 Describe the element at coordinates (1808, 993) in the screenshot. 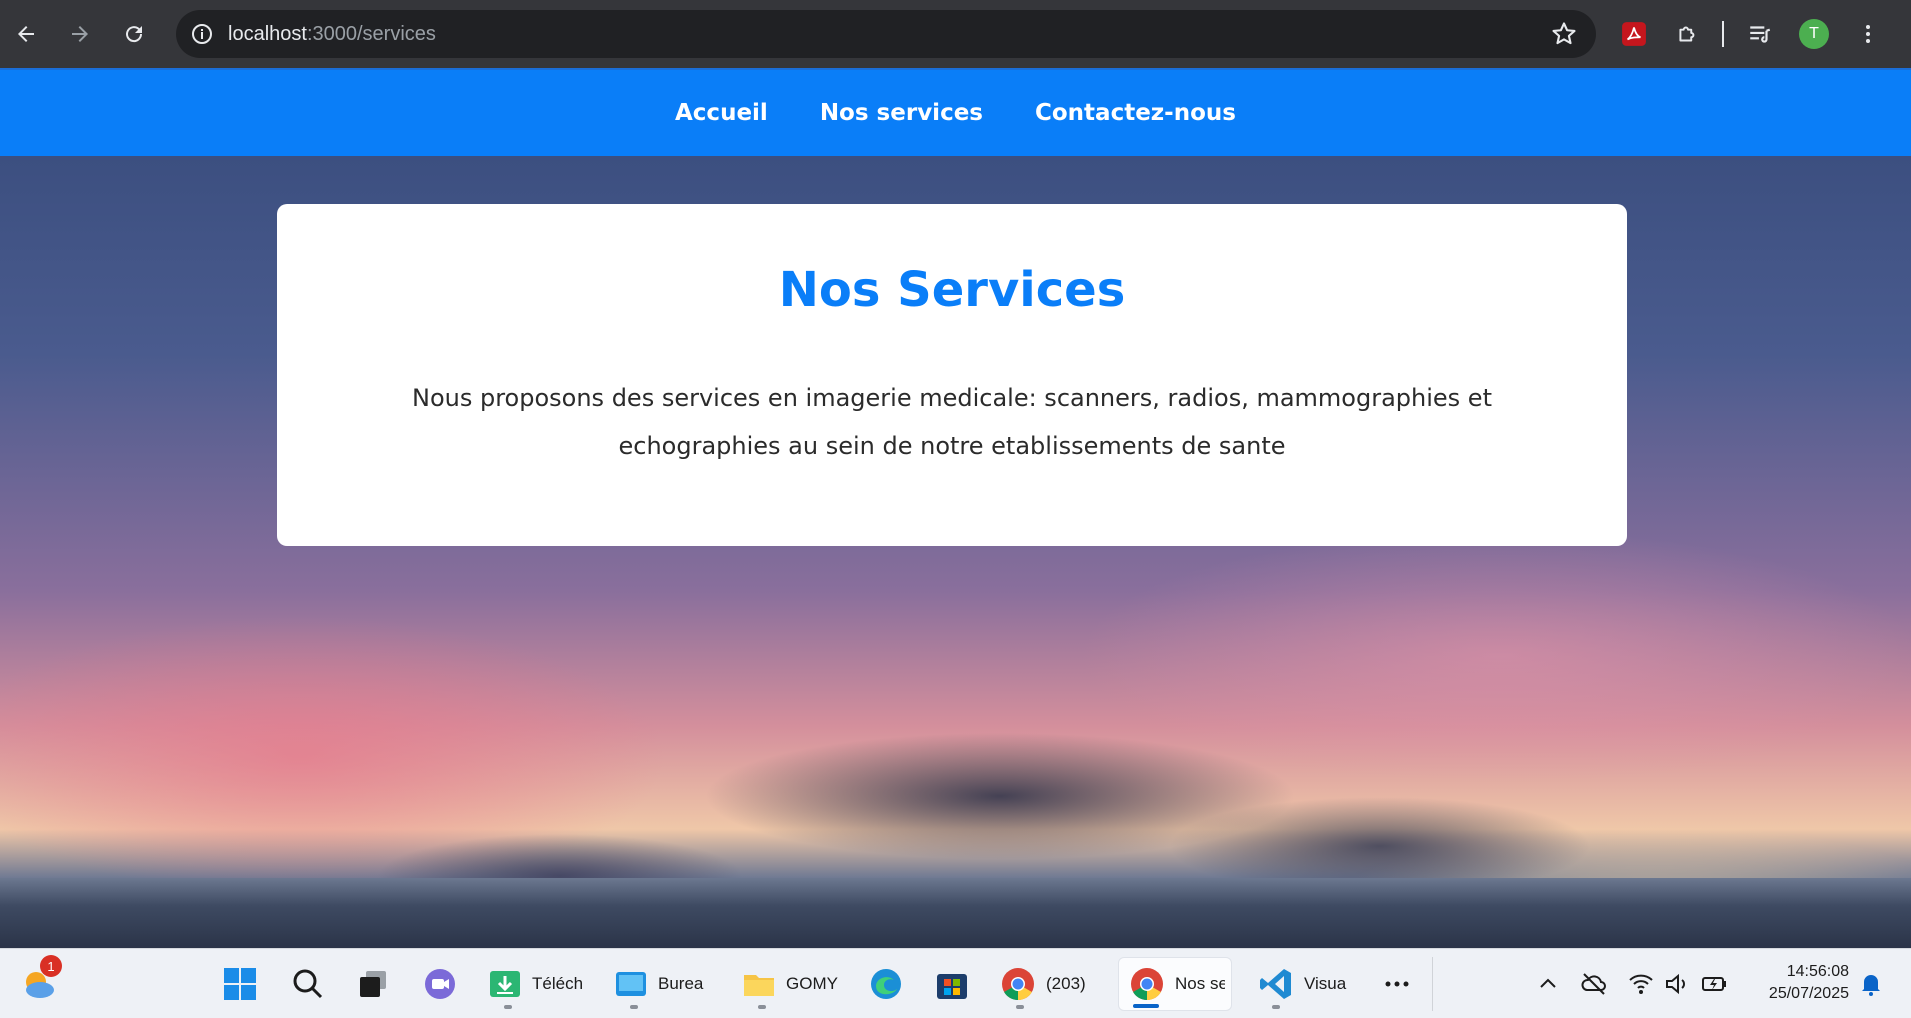

I see `clock-date: 25/07/2025` at that location.